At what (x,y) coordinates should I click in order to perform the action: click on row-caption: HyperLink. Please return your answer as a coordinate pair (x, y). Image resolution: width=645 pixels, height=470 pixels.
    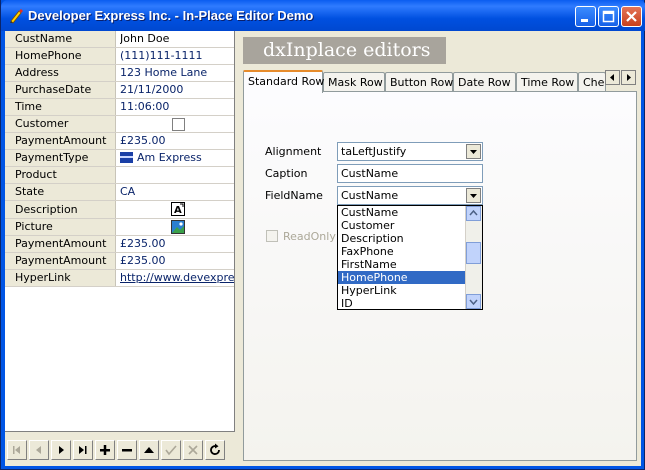
    Looking at the image, I should click on (60, 278).